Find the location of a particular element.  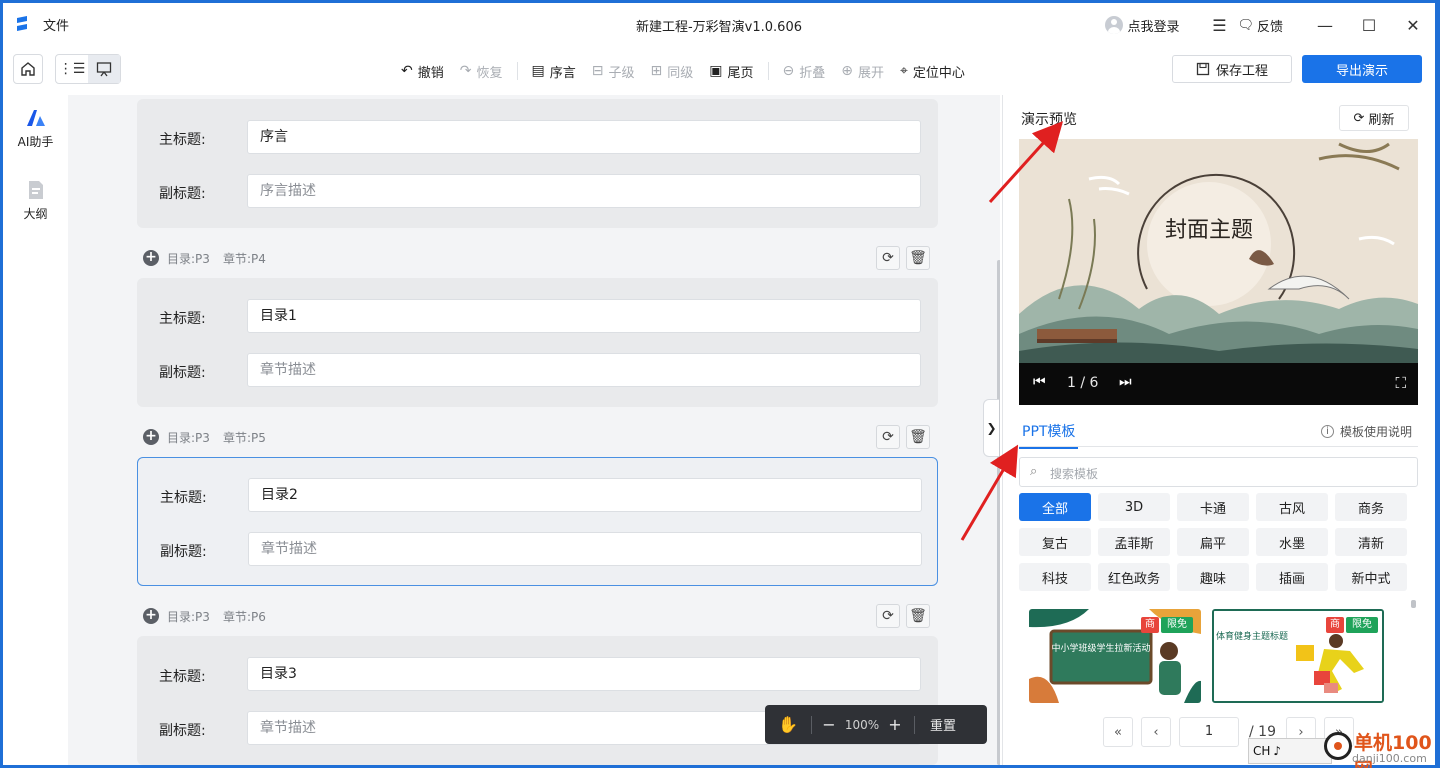

first-page-icon: « is located at coordinates (1118, 732).